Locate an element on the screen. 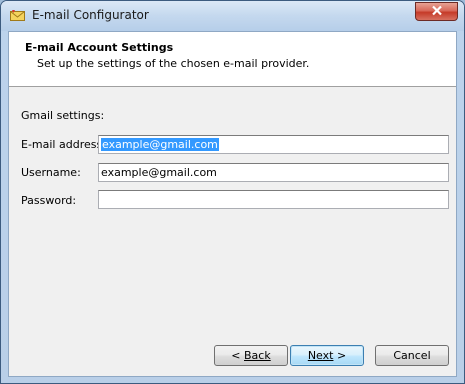 The image size is (465, 384). close-button is located at coordinates (436, 11).